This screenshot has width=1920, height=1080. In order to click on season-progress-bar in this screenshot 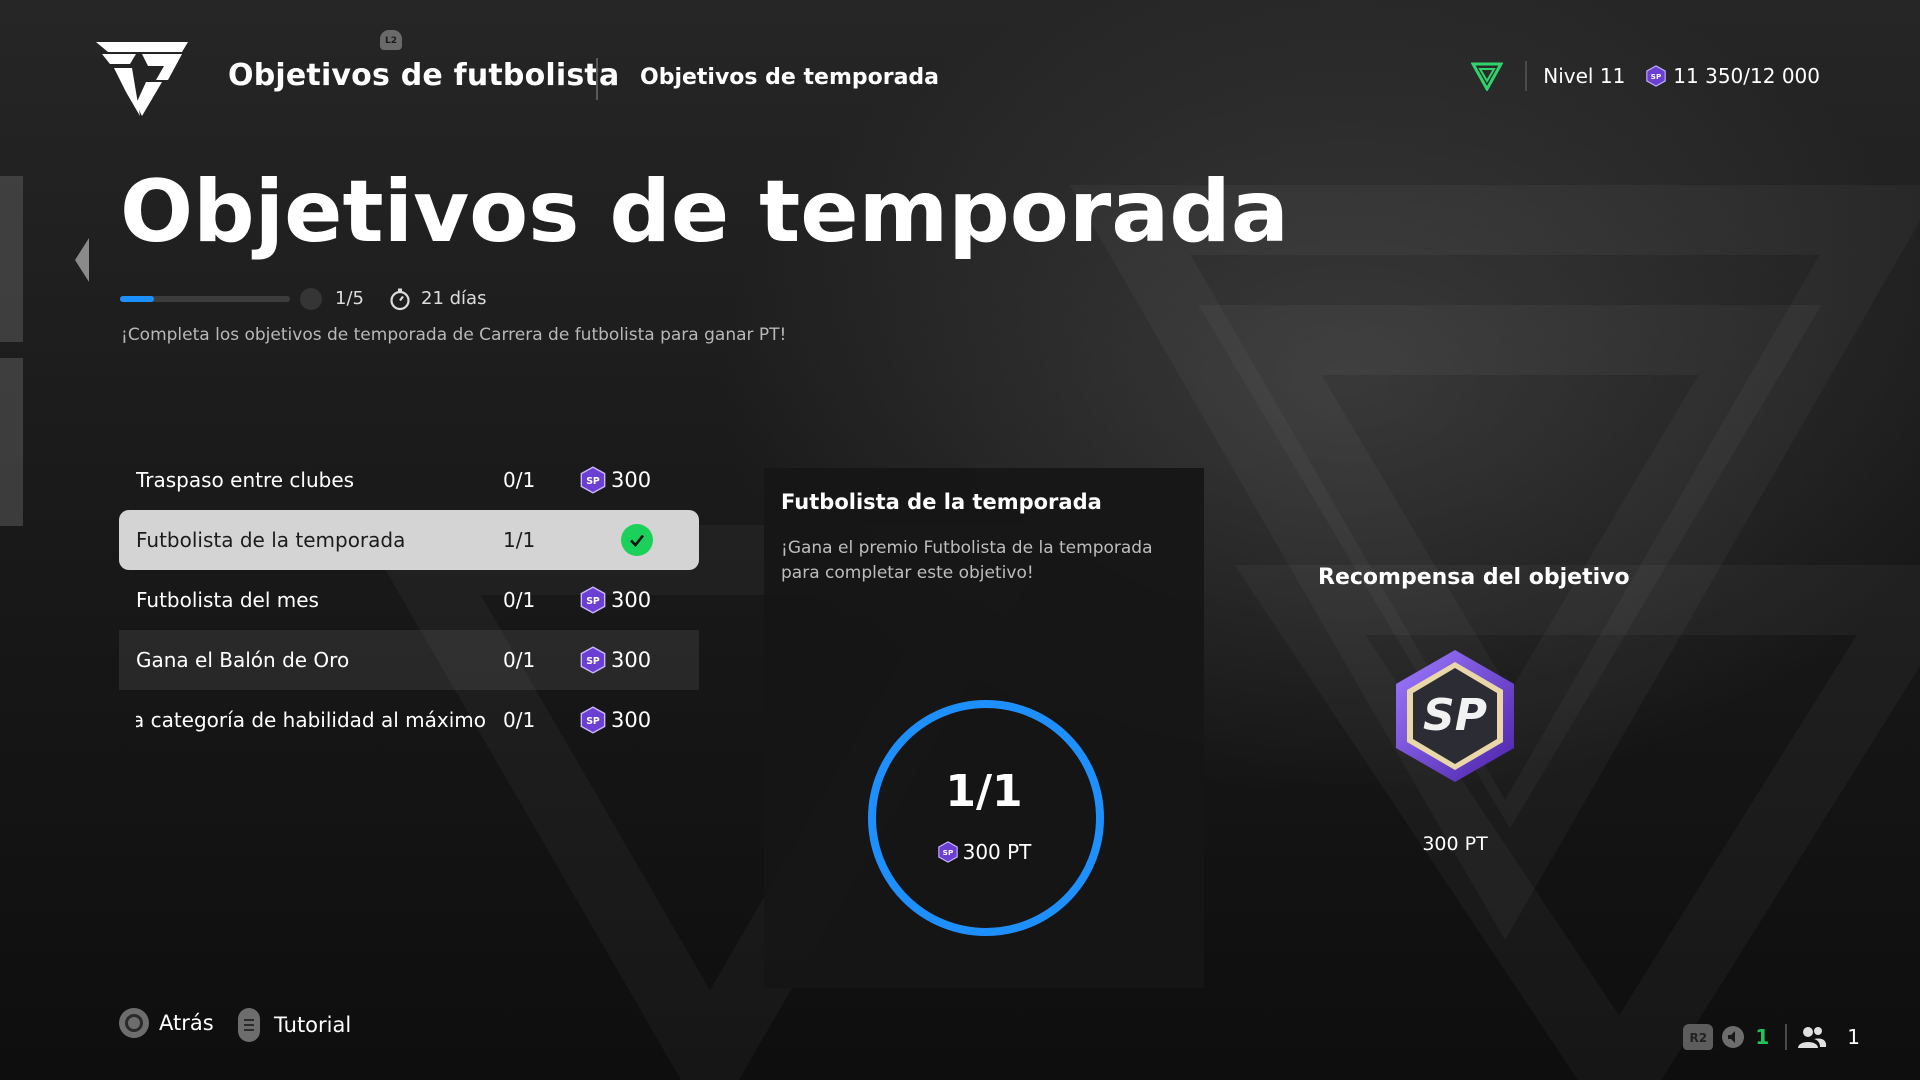, I will do `click(205, 299)`.